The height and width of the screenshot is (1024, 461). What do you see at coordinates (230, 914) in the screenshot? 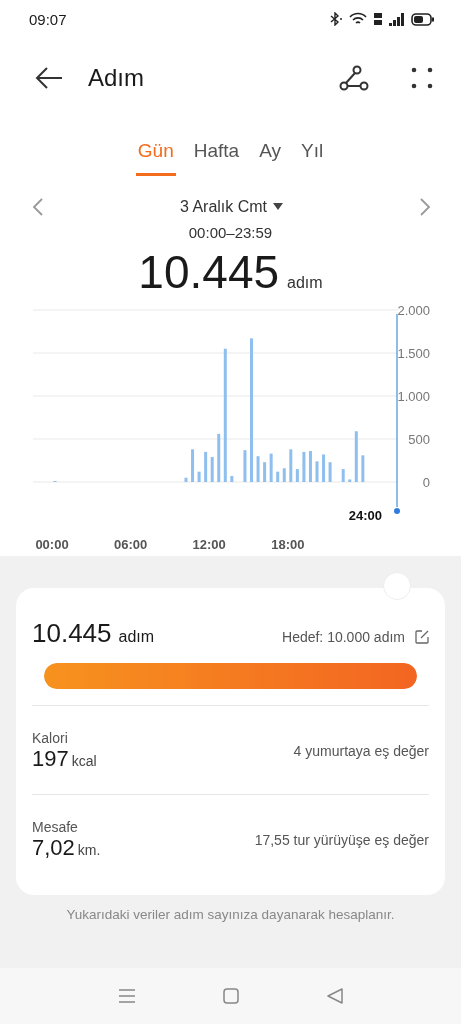
I see `footnote: Yukarıdaki veriler adım sayınıza dayanarak hesaplanır.` at bounding box center [230, 914].